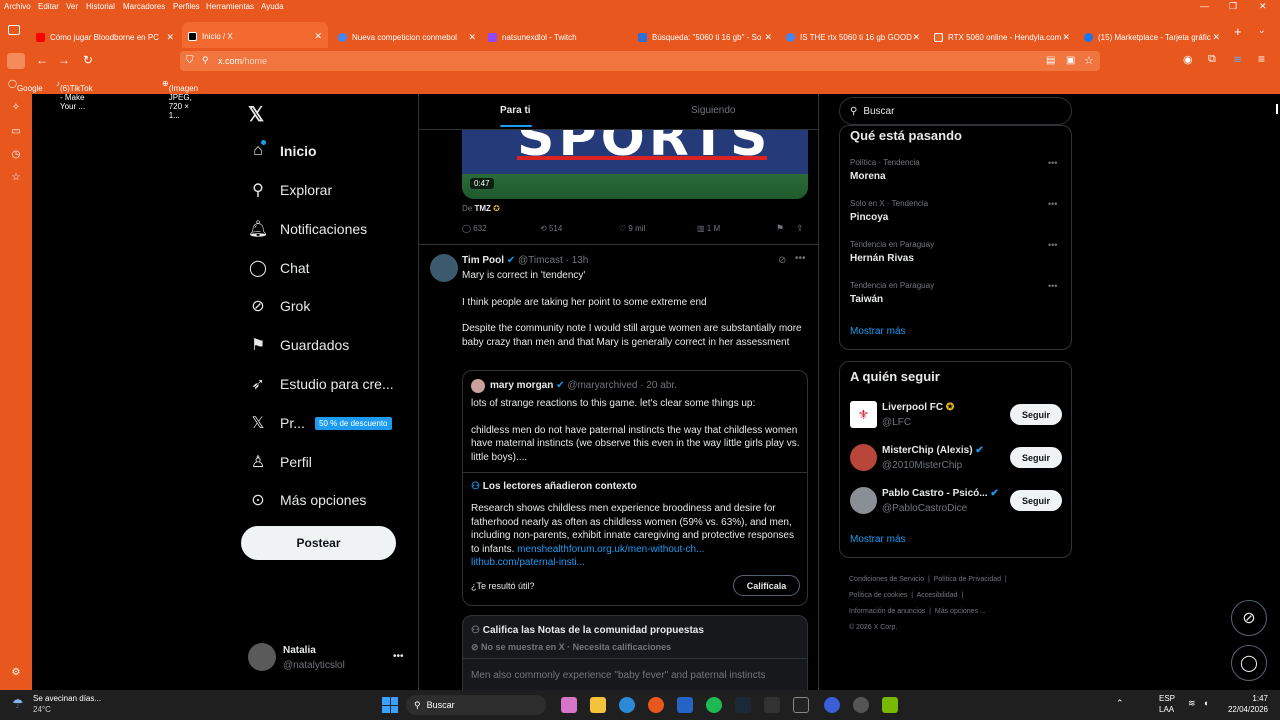  I want to click on trend-item: Tendencia en Paraguay Taiwán, so click(955, 293).